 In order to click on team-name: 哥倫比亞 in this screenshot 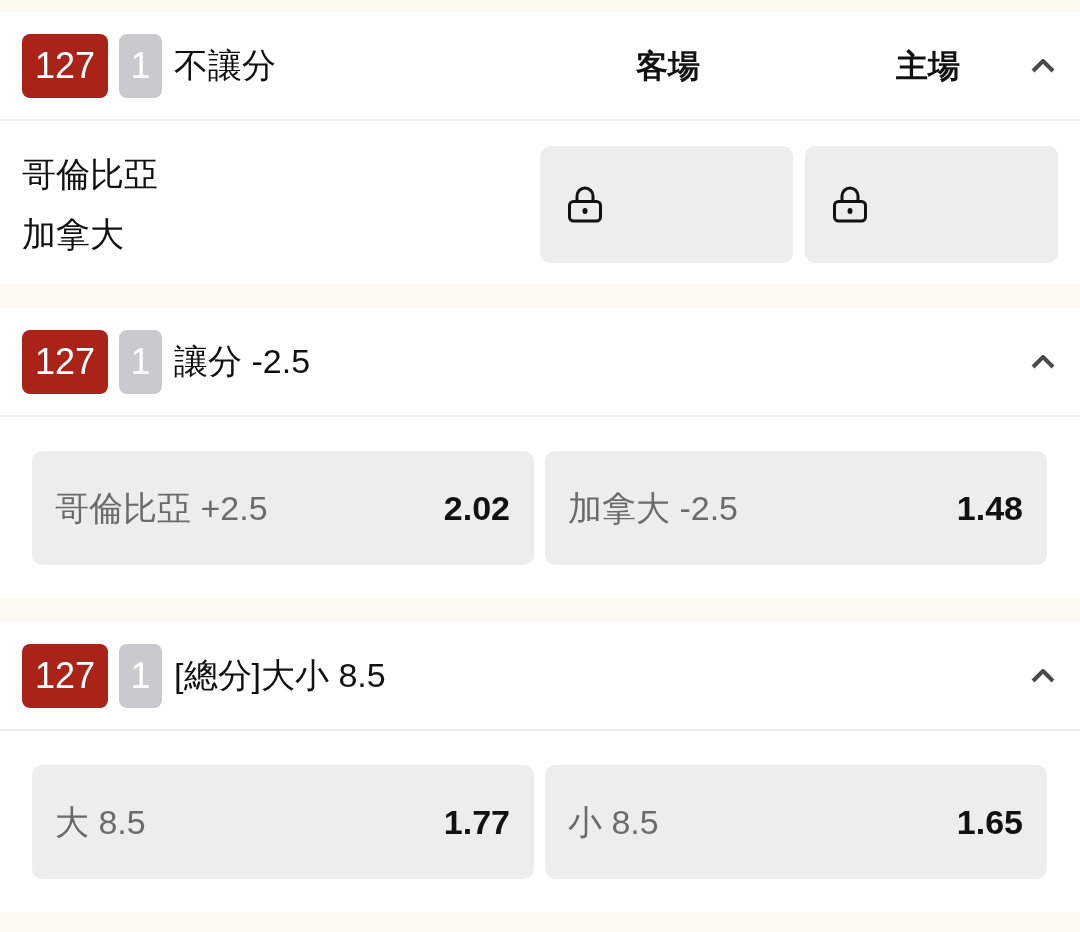, I will do `click(90, 174)`.